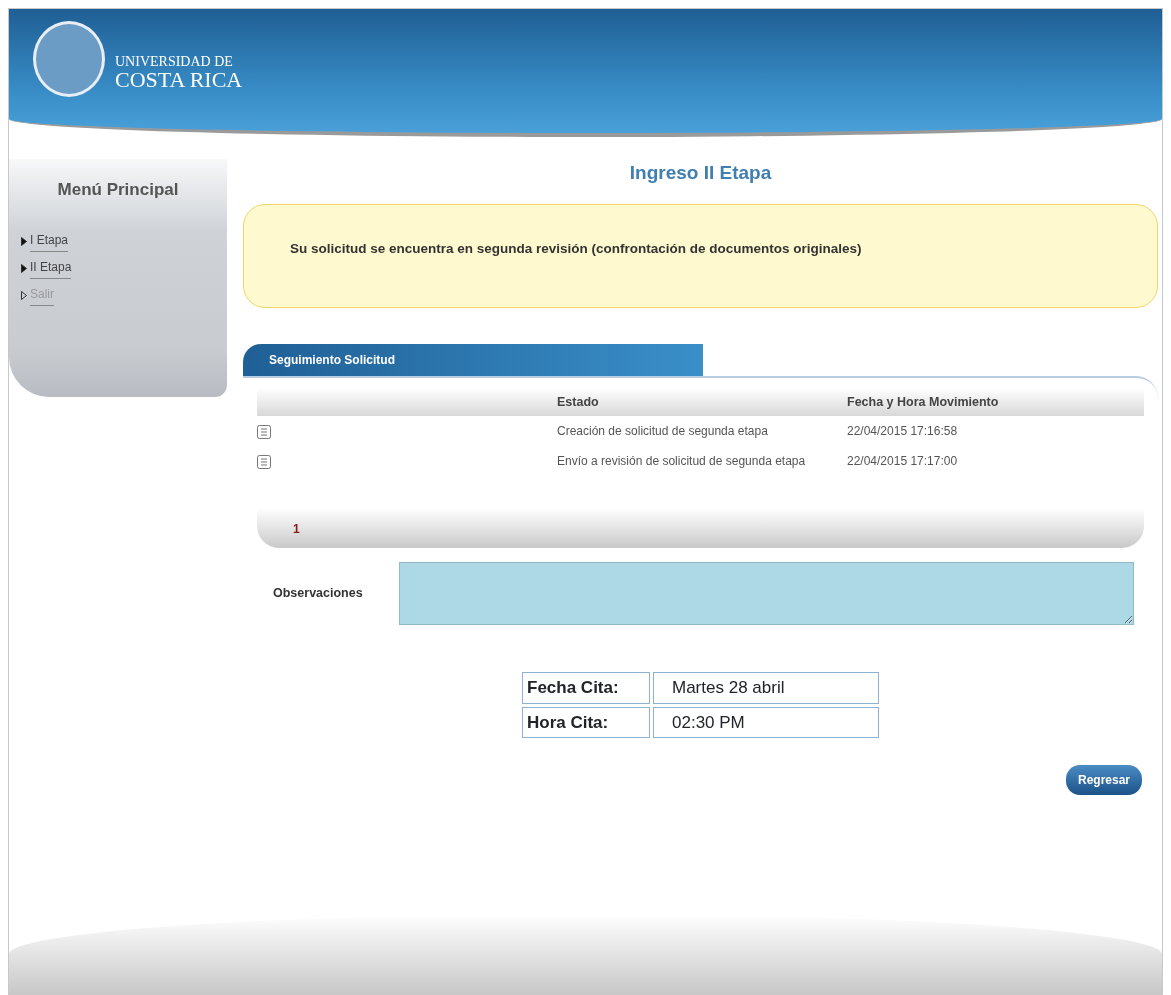  Describe the element at coordinates (766, 722) in the screenshot. I see `field-value: 02:30 PM` at that location.